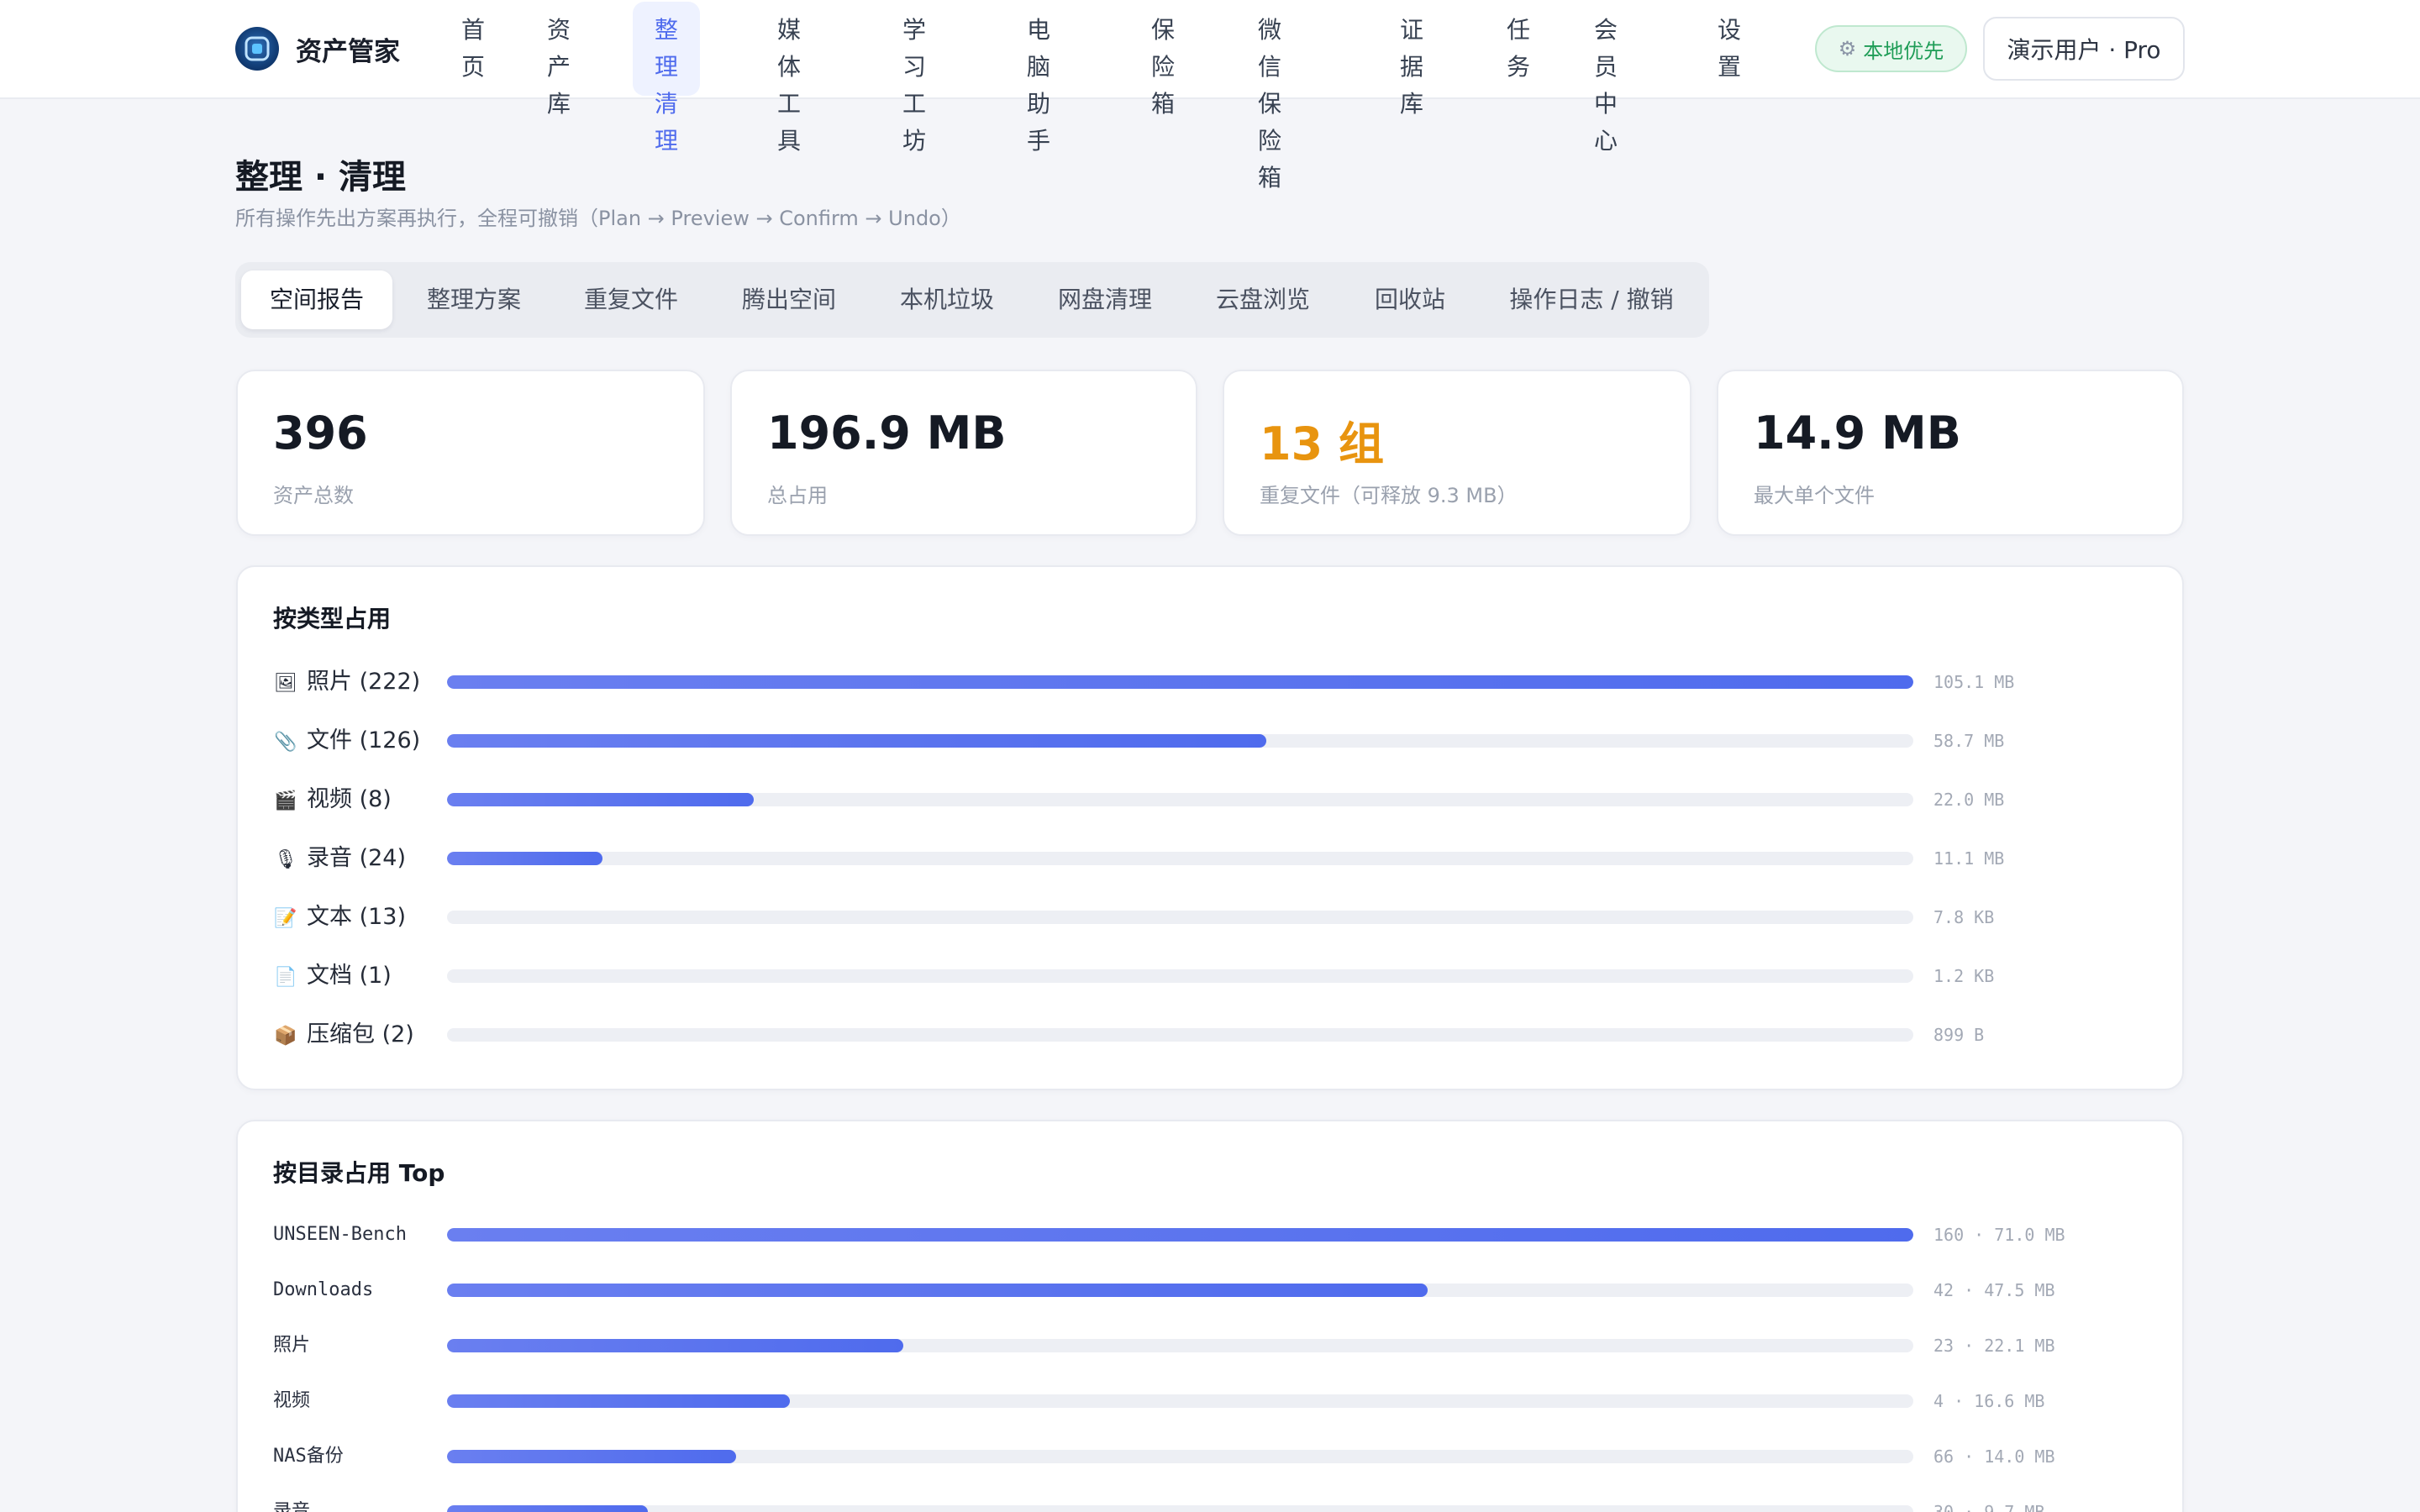 The width and height of the screenshot is (2420, 1512). I want to click on photo-icon: 🖼, so click(285, 683).